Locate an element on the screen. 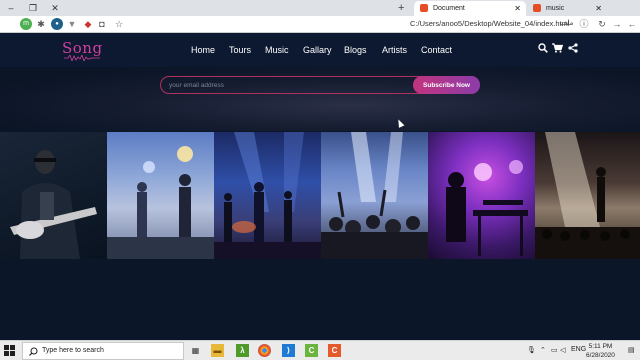  clock-time: 5:11 PM is located at coordinates (600, 346).